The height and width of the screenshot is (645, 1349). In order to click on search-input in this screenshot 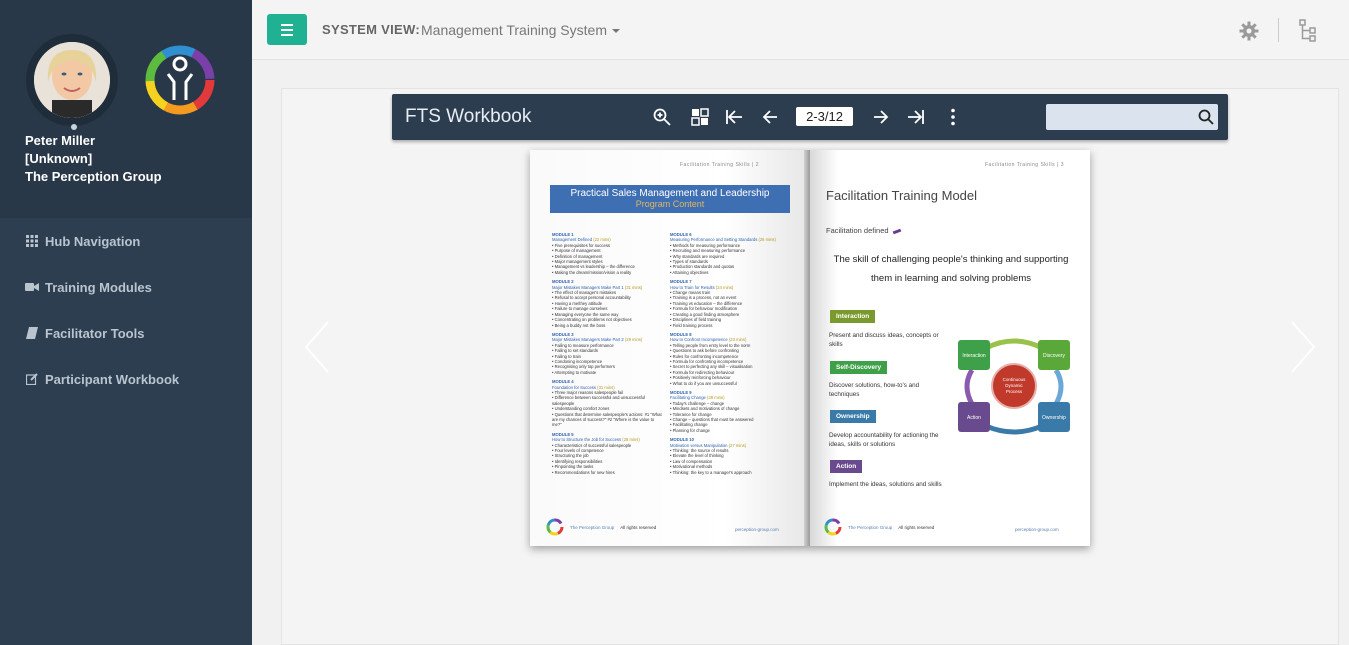, I will do `click(1132, 117)`.